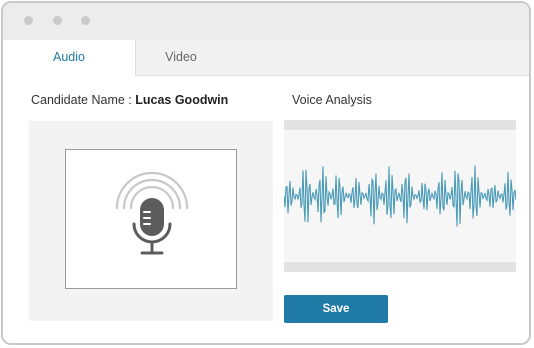 This screenshot has width=534, height=348. I want to click on tab-audio: Audio, so click(69, 58).